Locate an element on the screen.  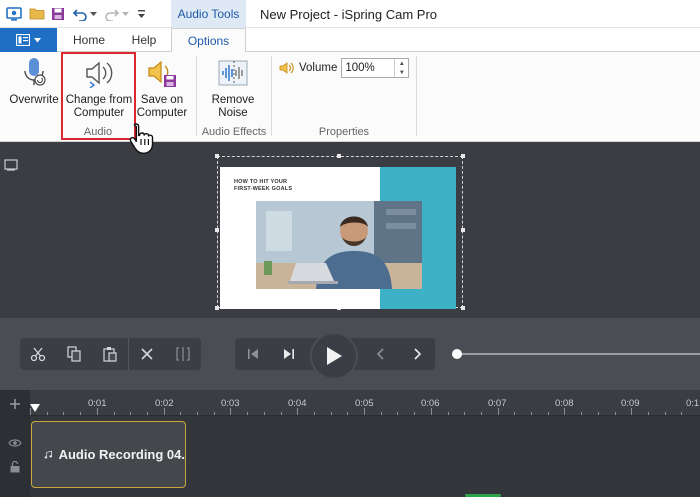
noise-waveform-icon is located at coordinates (233, 73).